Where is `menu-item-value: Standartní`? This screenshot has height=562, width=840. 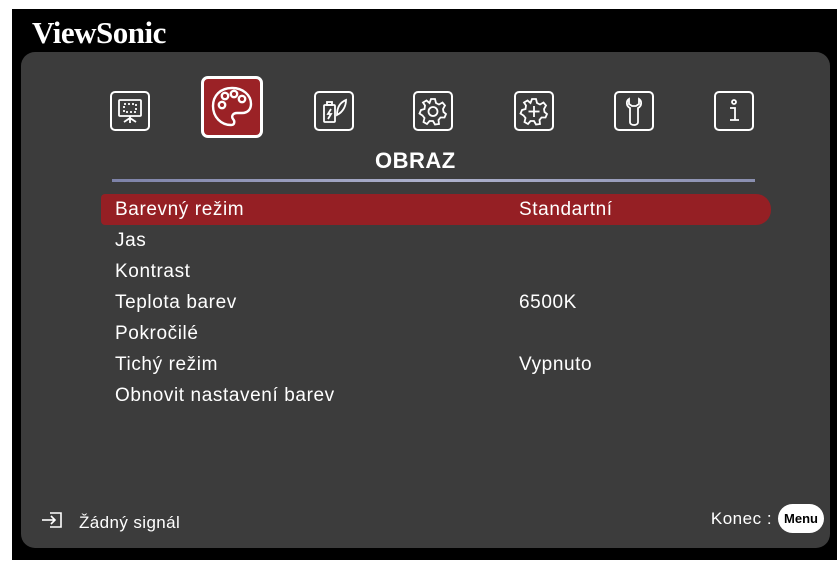 menu-item-value: Standartní is located at coordinates (566, 209).